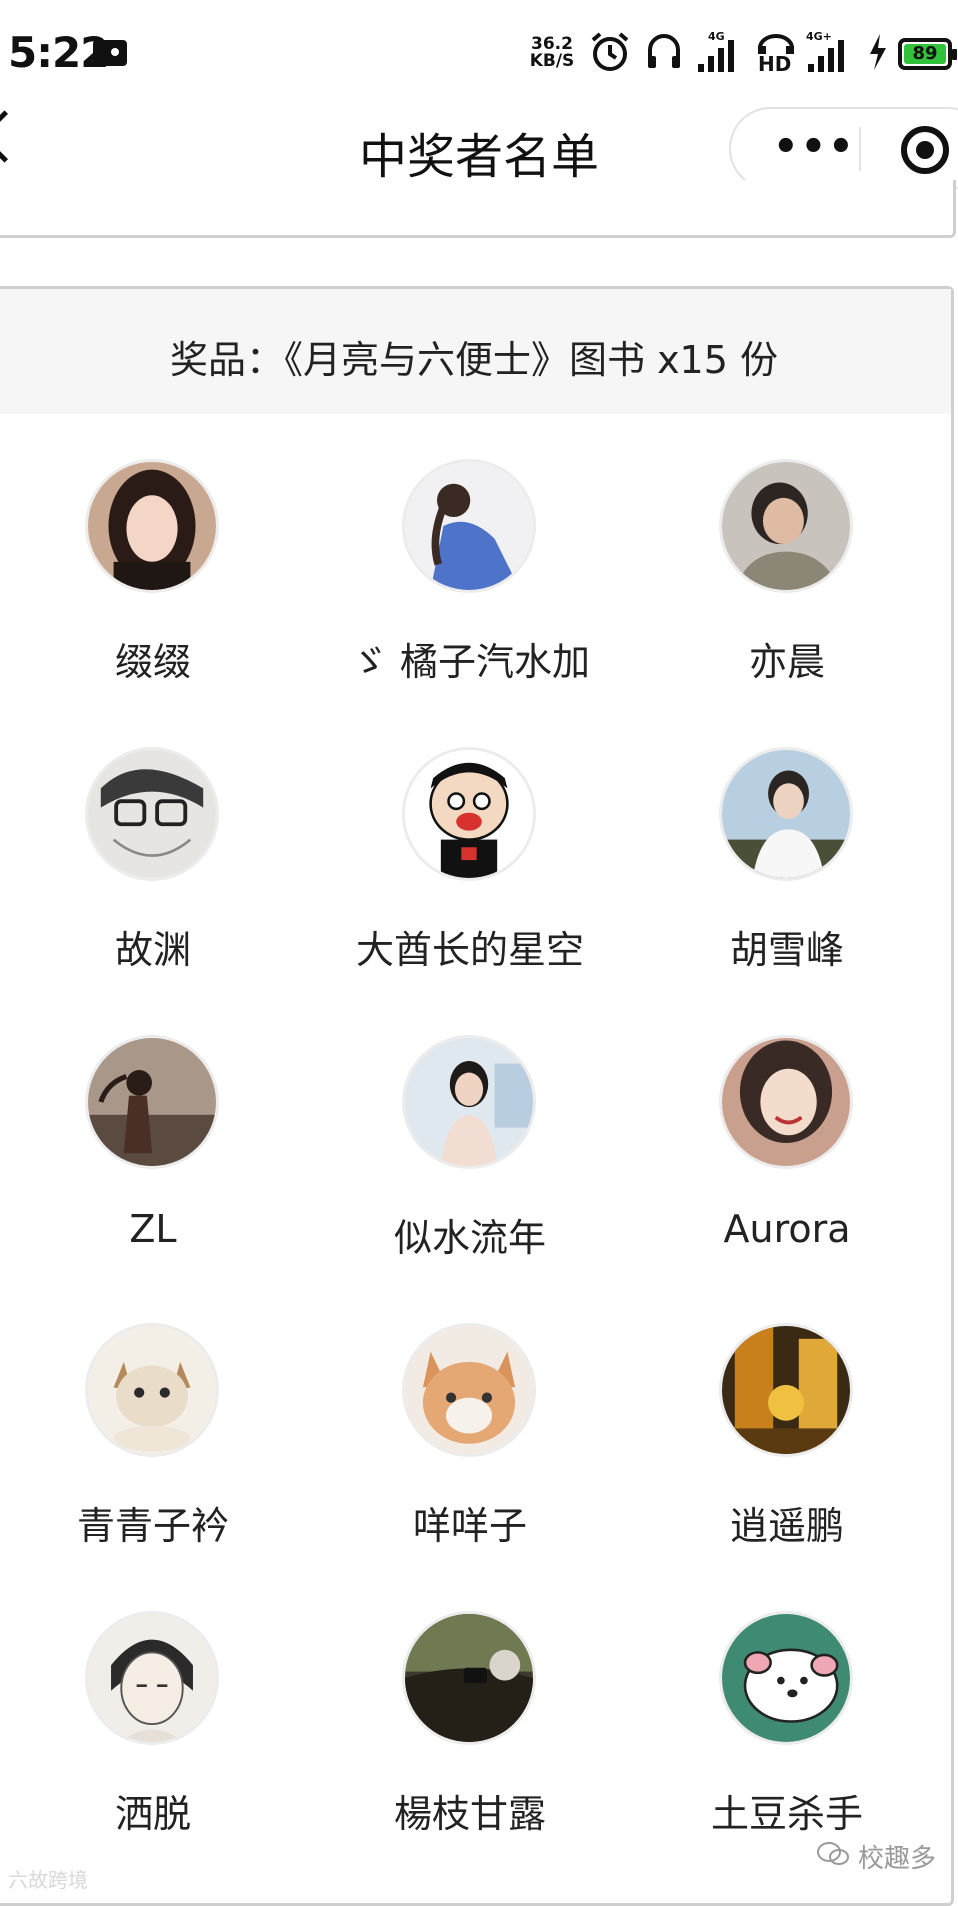 The height and width of the screenshot is (1906, 958). I want to click on winner-name: Aurora, so click(787, 1229).